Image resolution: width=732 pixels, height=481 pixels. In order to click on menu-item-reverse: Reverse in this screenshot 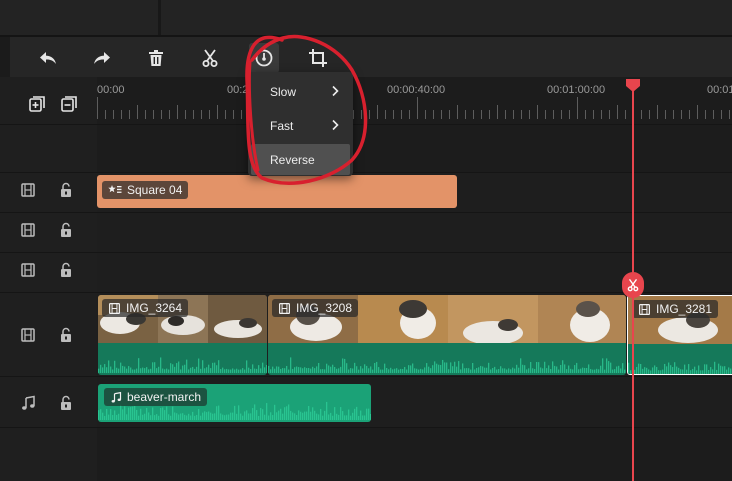, I will do `click(300, 159)`.